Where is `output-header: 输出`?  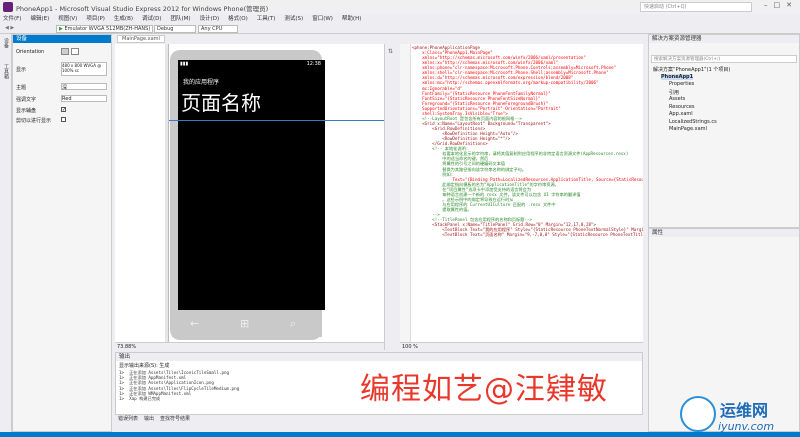 output-header: 输出 is located at coordinates (379, 357).